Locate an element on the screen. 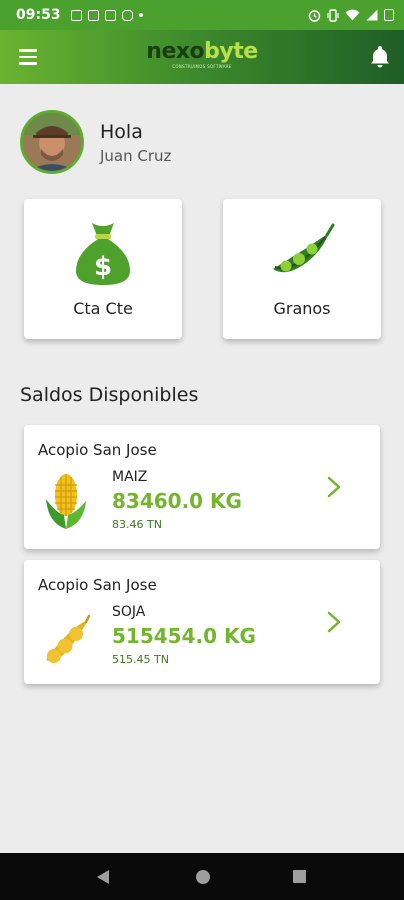 The width and height of the screenshot is (404, 900). status-bar: 09:53 is located at coordinates (202, 15).